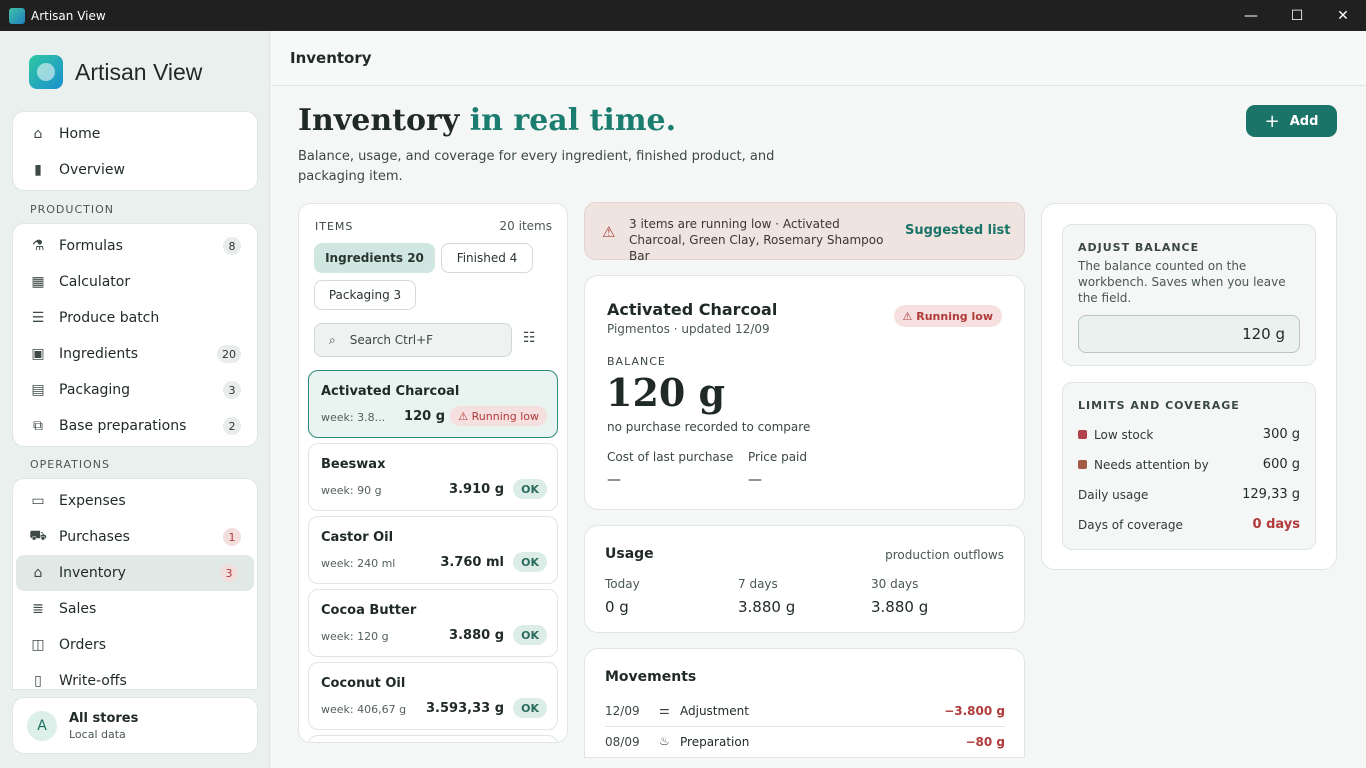 The image size is (1366, 768). Describe the element at coordinates (1251, 15) in the screenshot. I see `minimize-button: —` at that location.